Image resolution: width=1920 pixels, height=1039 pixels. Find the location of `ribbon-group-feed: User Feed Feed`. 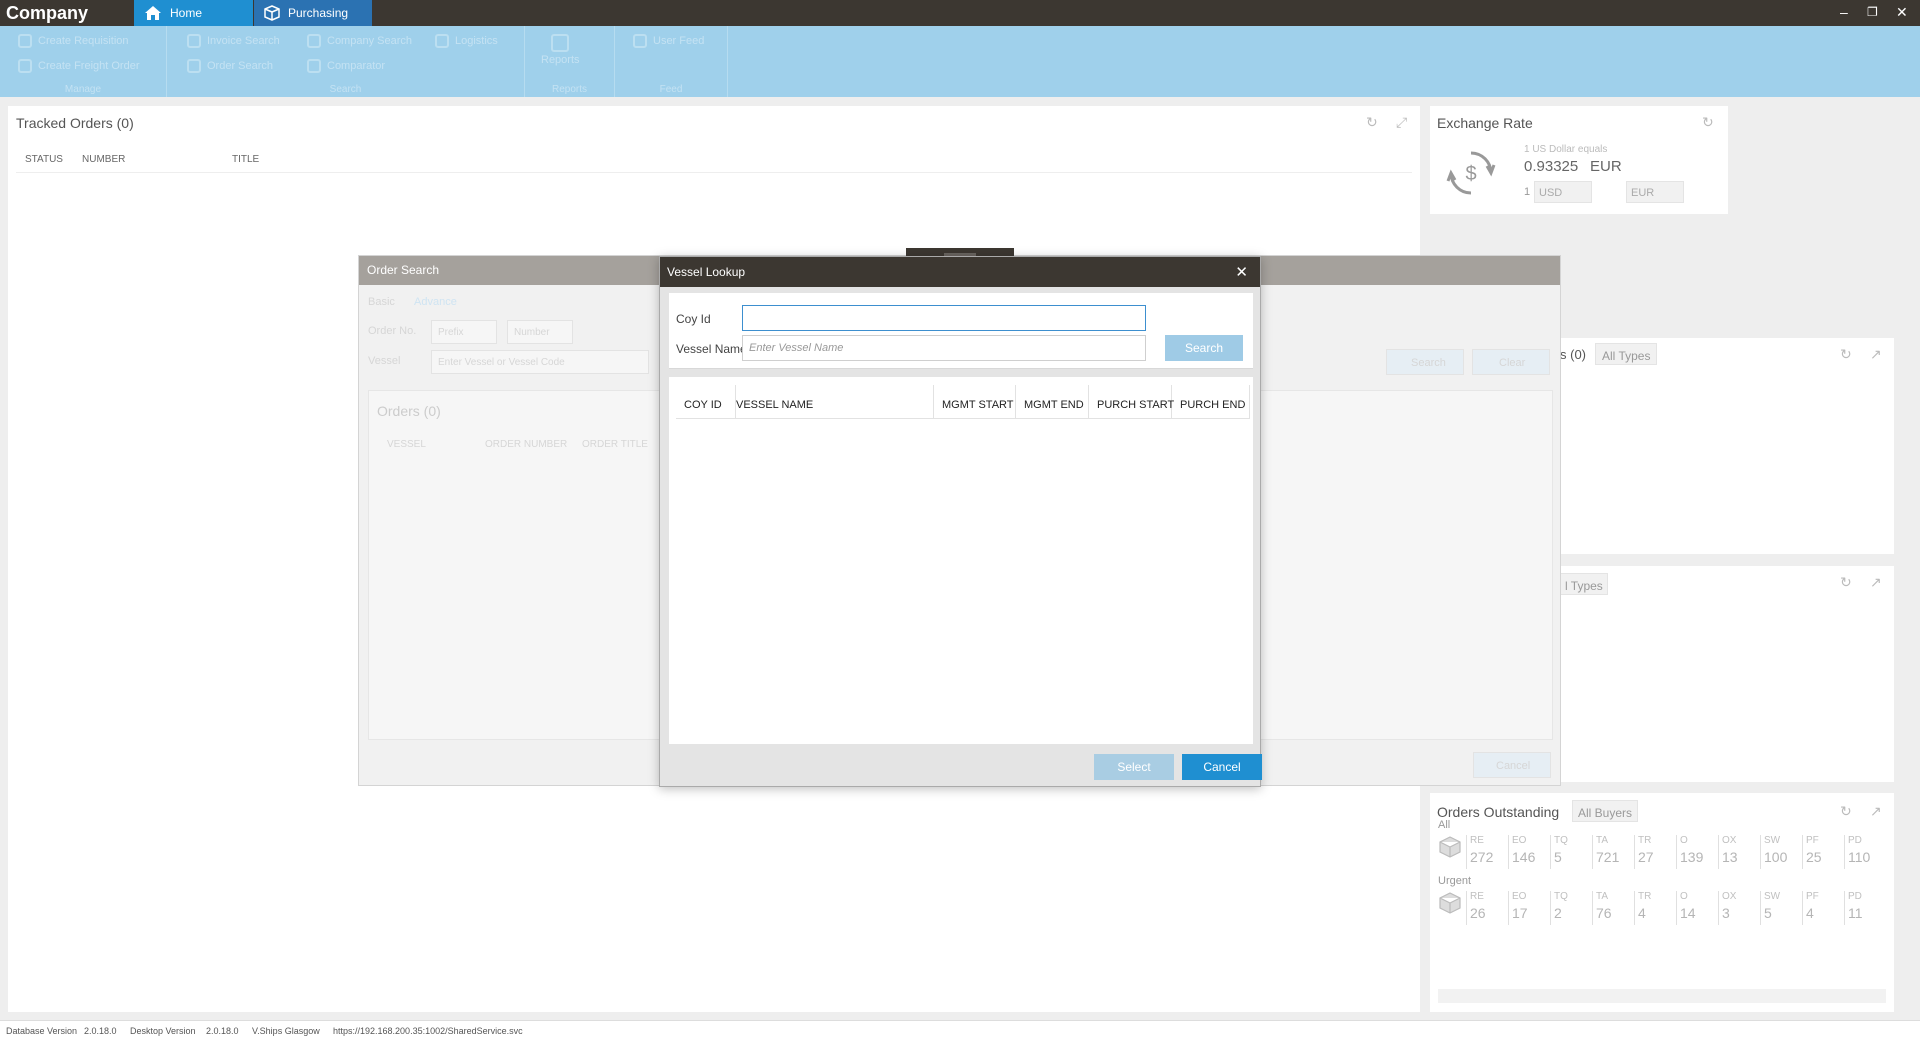

ribbon-group-feed: User Feed Feed is located at coordinates (671, 61).